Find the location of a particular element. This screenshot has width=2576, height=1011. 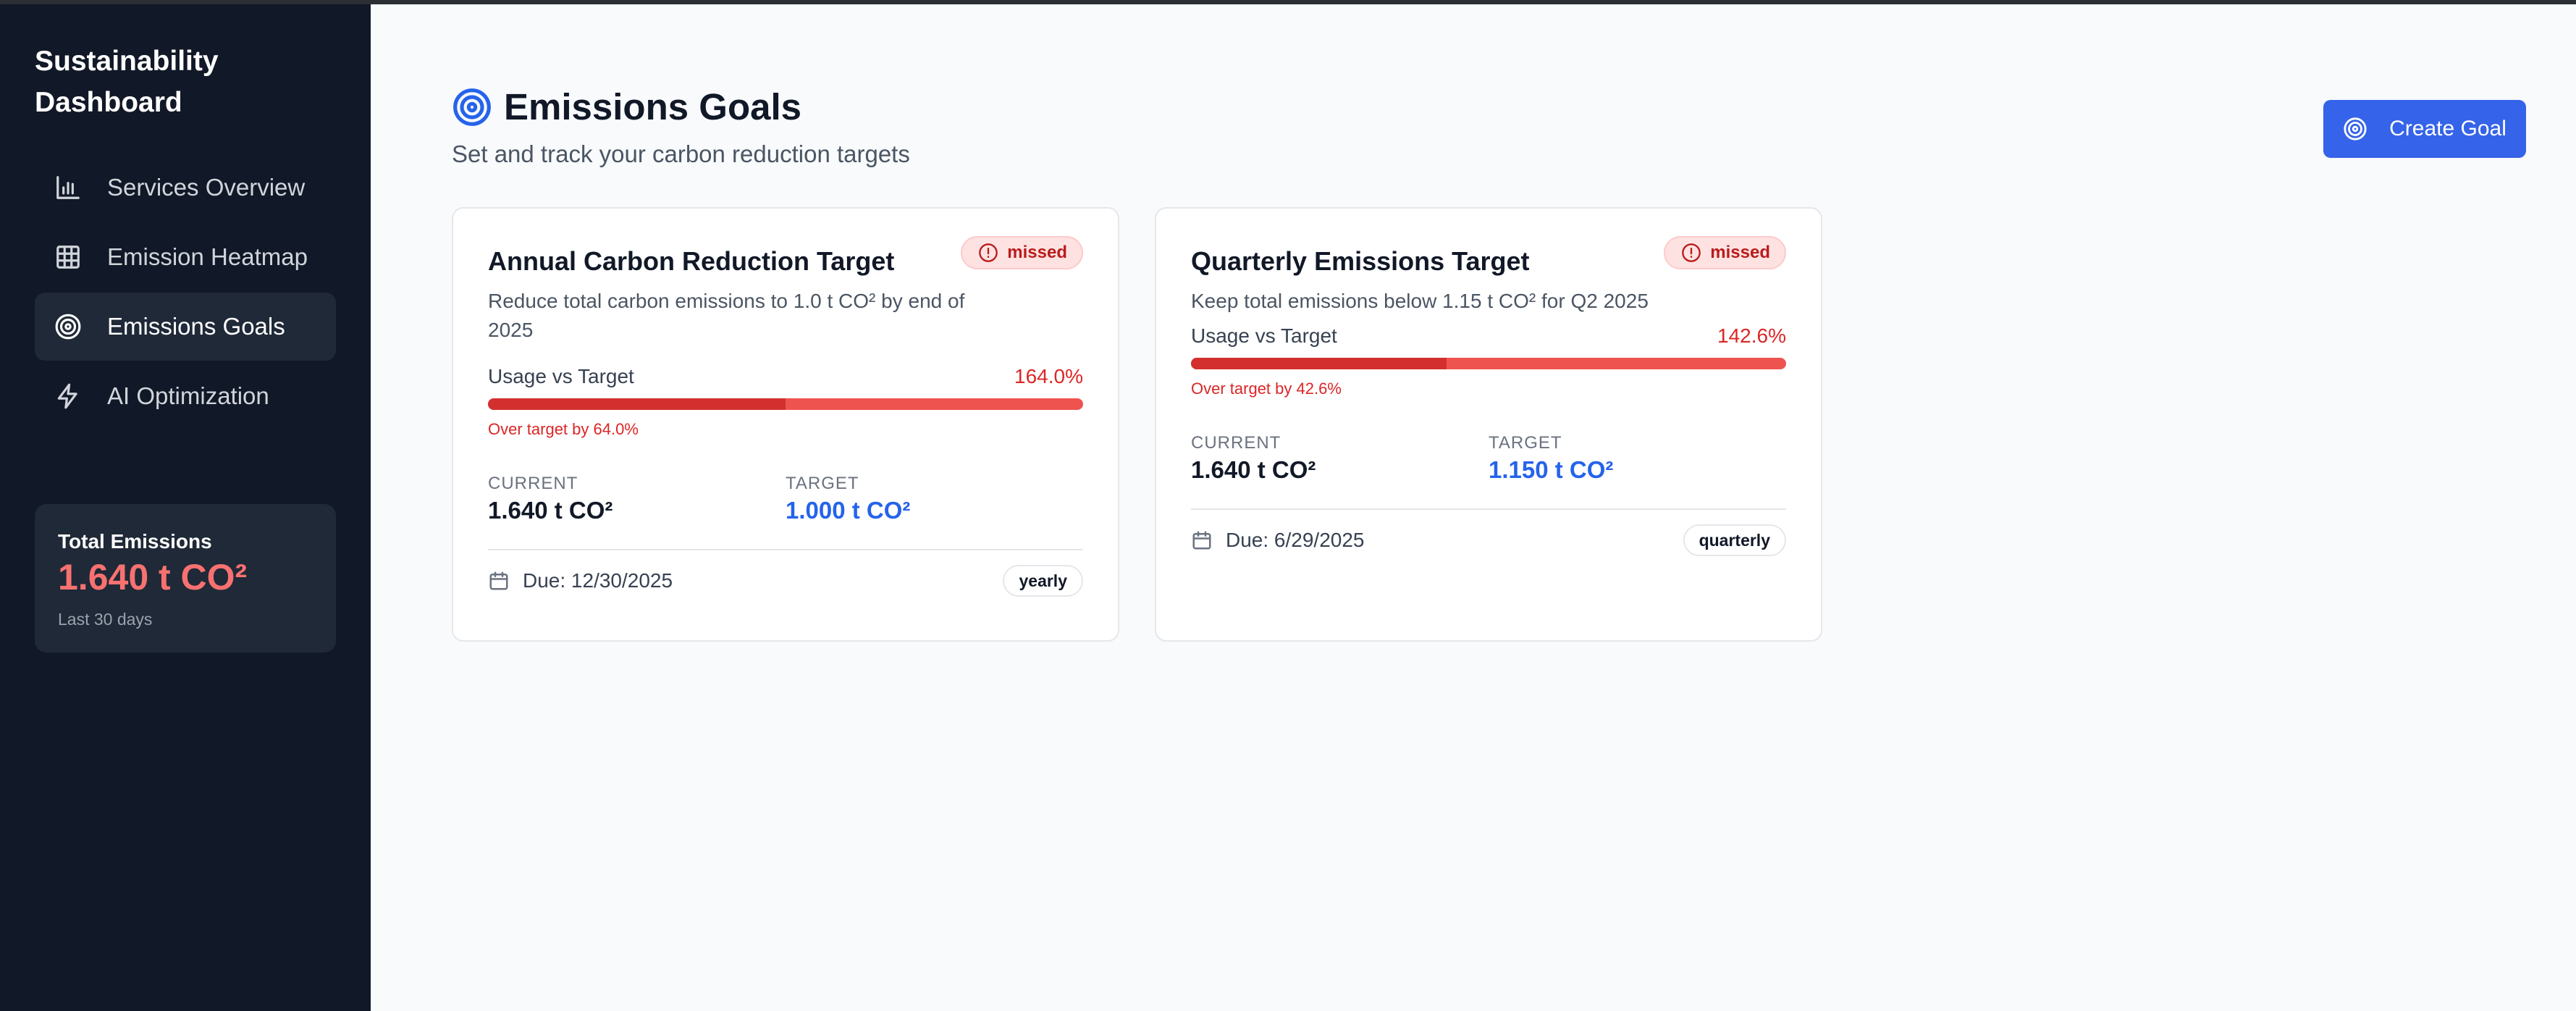

sidebar-item-ai-optimization: AI Optimization is located at coordinates (185, 396).